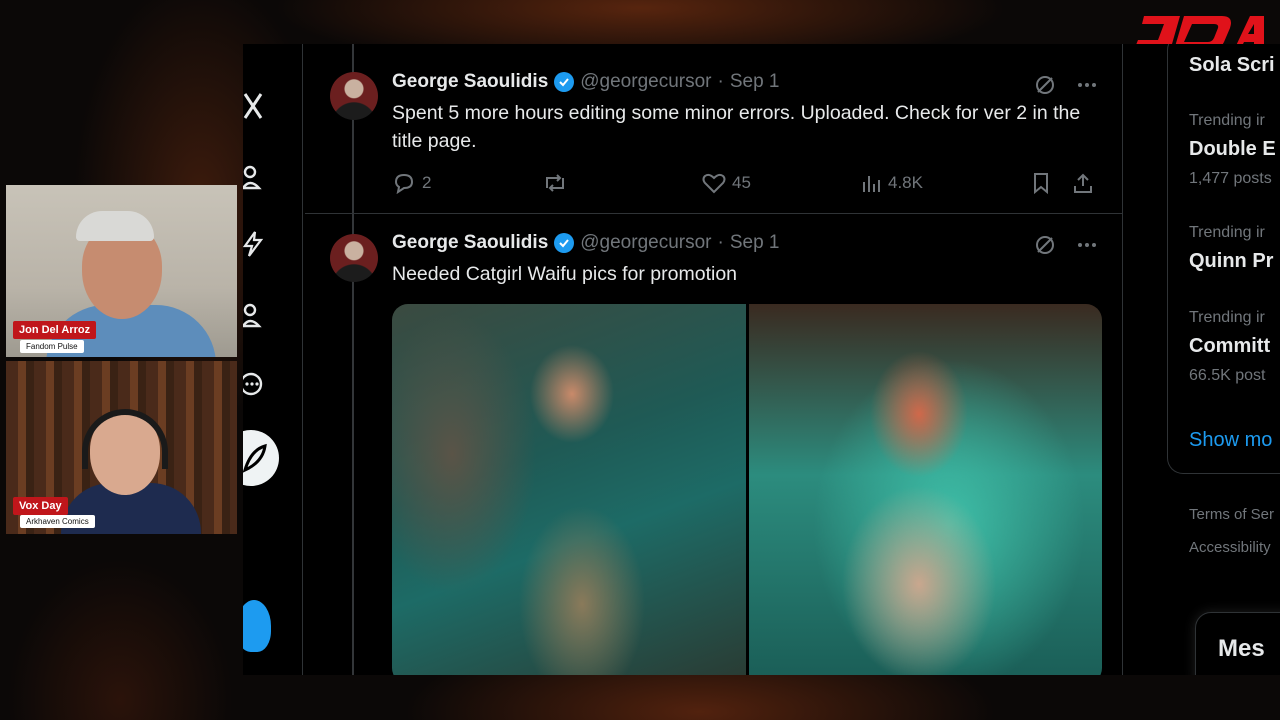 Image resolution: width=1280 pixels, height=720 pixels. What do you see at coordinates (427, 182) in the screenshot?
I see `reply-count: 2` at bounding box center [427, 182].